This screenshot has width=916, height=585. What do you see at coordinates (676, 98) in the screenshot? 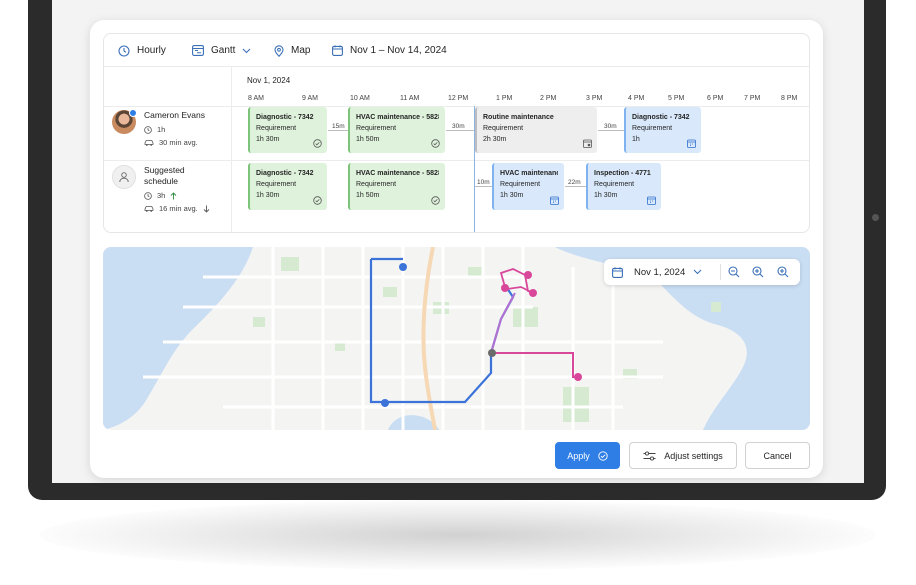
I see `hour-label: 5 PM` at bounding box center [676, 98].